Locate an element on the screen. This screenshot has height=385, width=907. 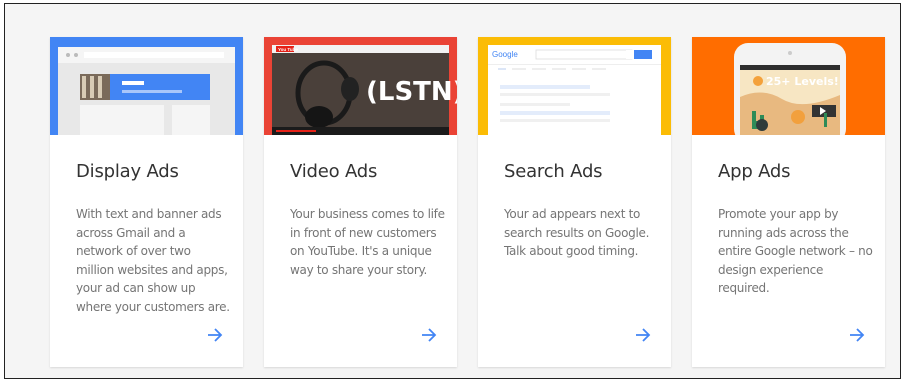
card-title: App Ads is located at coordinates (754, 171).